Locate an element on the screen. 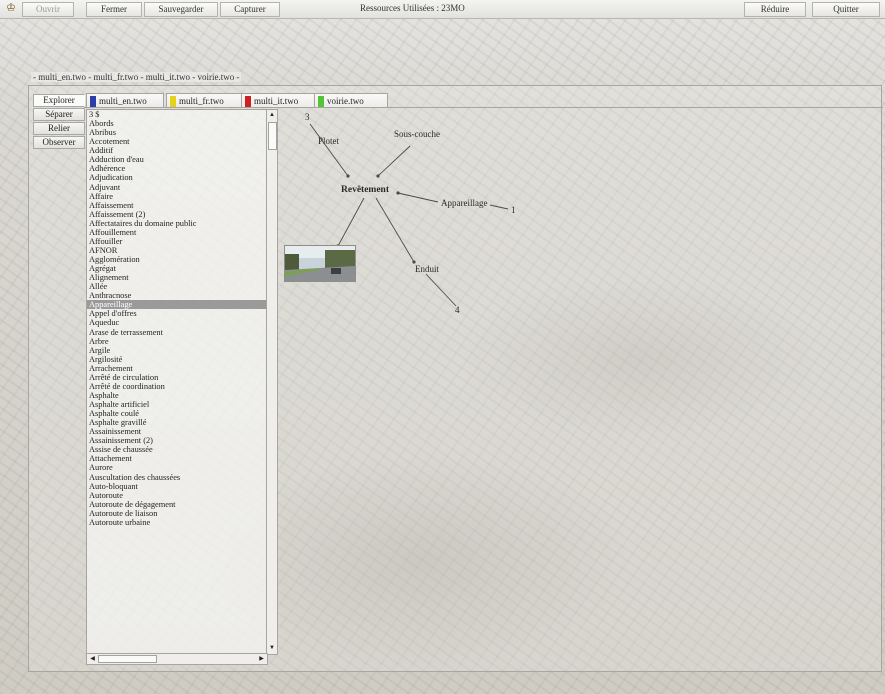  node-plotet: Plotet is located at coordinates (328, 141).